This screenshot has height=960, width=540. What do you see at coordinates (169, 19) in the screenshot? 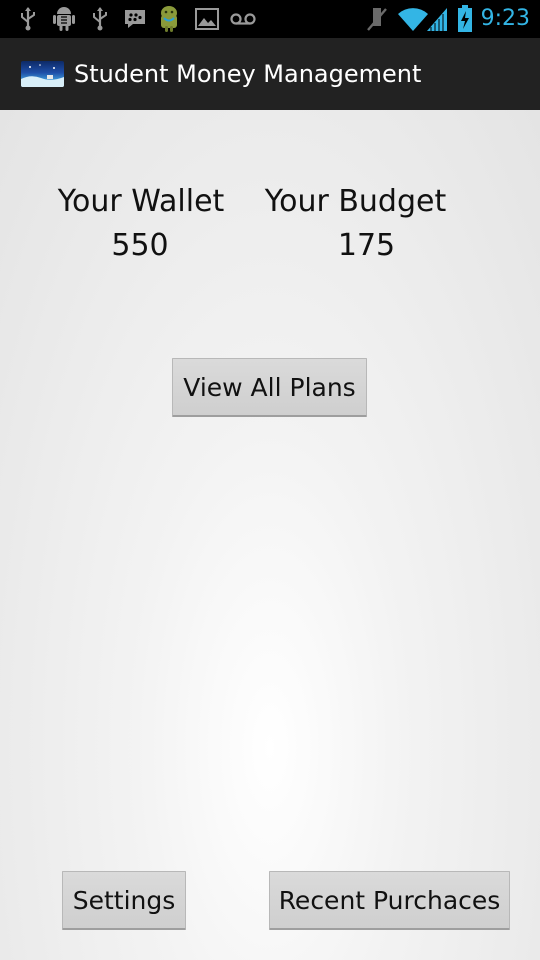
I see `android-robot-icon` at bounding box center [169, 19].